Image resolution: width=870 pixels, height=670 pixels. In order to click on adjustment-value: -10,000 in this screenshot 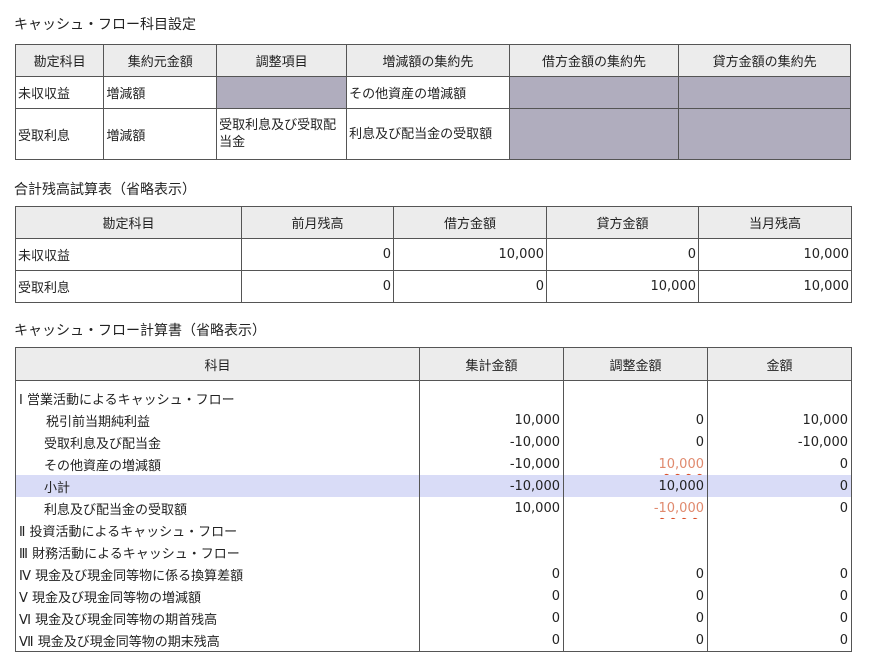, I will do `click(678, 508)`.